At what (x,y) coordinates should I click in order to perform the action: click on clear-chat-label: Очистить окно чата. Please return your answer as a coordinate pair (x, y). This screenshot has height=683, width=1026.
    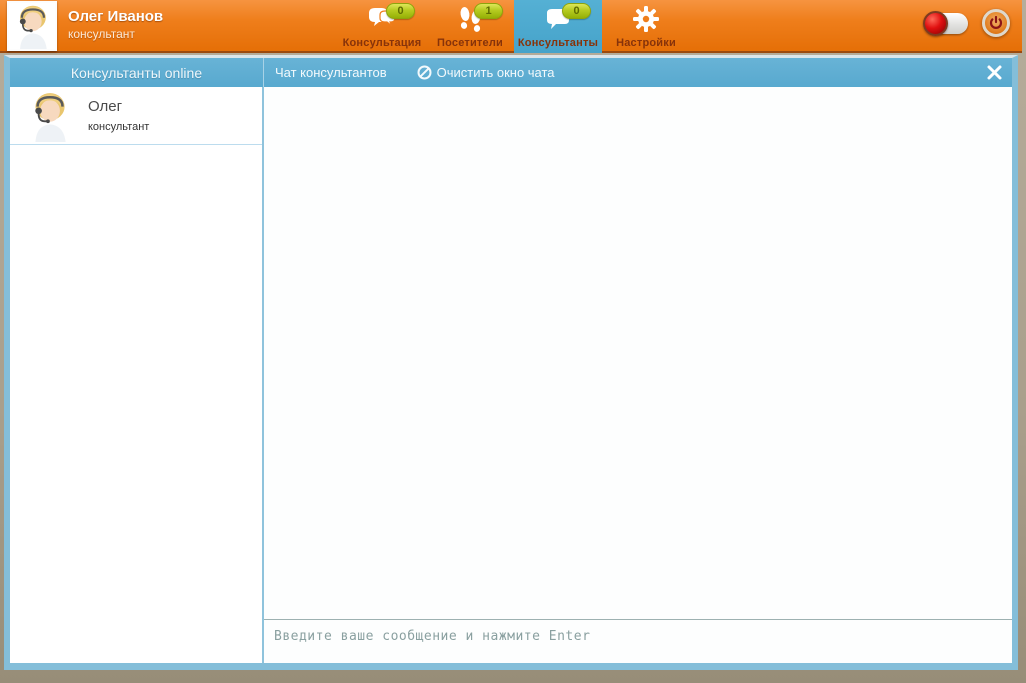
    Looking at the image, I should click on (495, 72).